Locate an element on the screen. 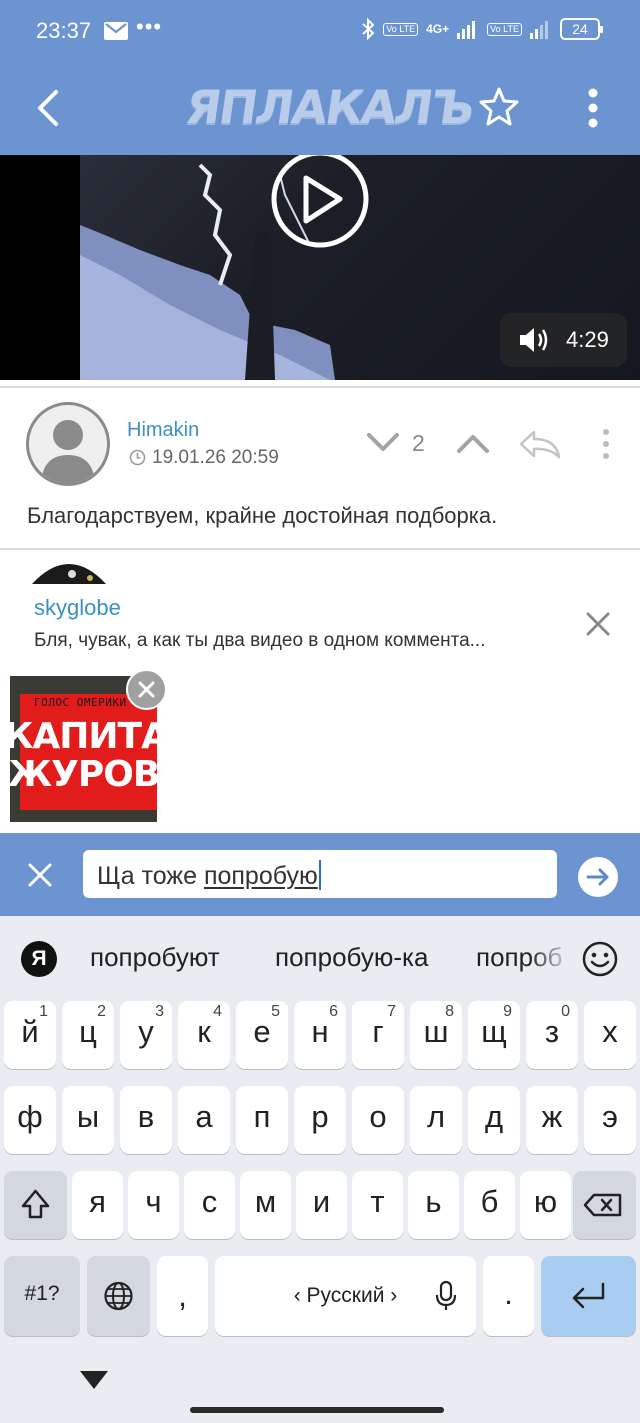 The height and width of the screenshot is (1423, 640). input-text: Ща тоже is located at coordinates (150, 876).